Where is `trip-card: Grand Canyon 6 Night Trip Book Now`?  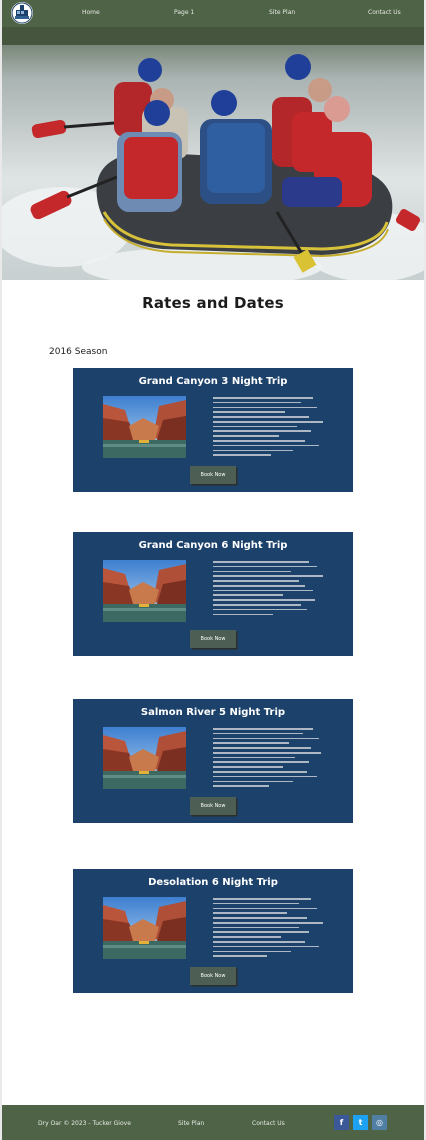
trip-card: Grand Canyon 6 Night Trip Book Now is located at coordinates (213, 594).